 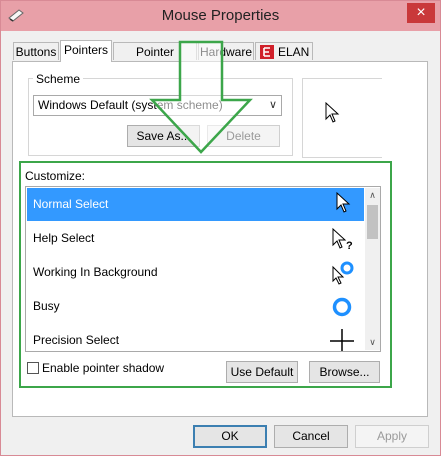 What do you see at coordinates (267, 52) in the screenshot?
I see `elan-logo-icon` at bounding box center [267, 52].